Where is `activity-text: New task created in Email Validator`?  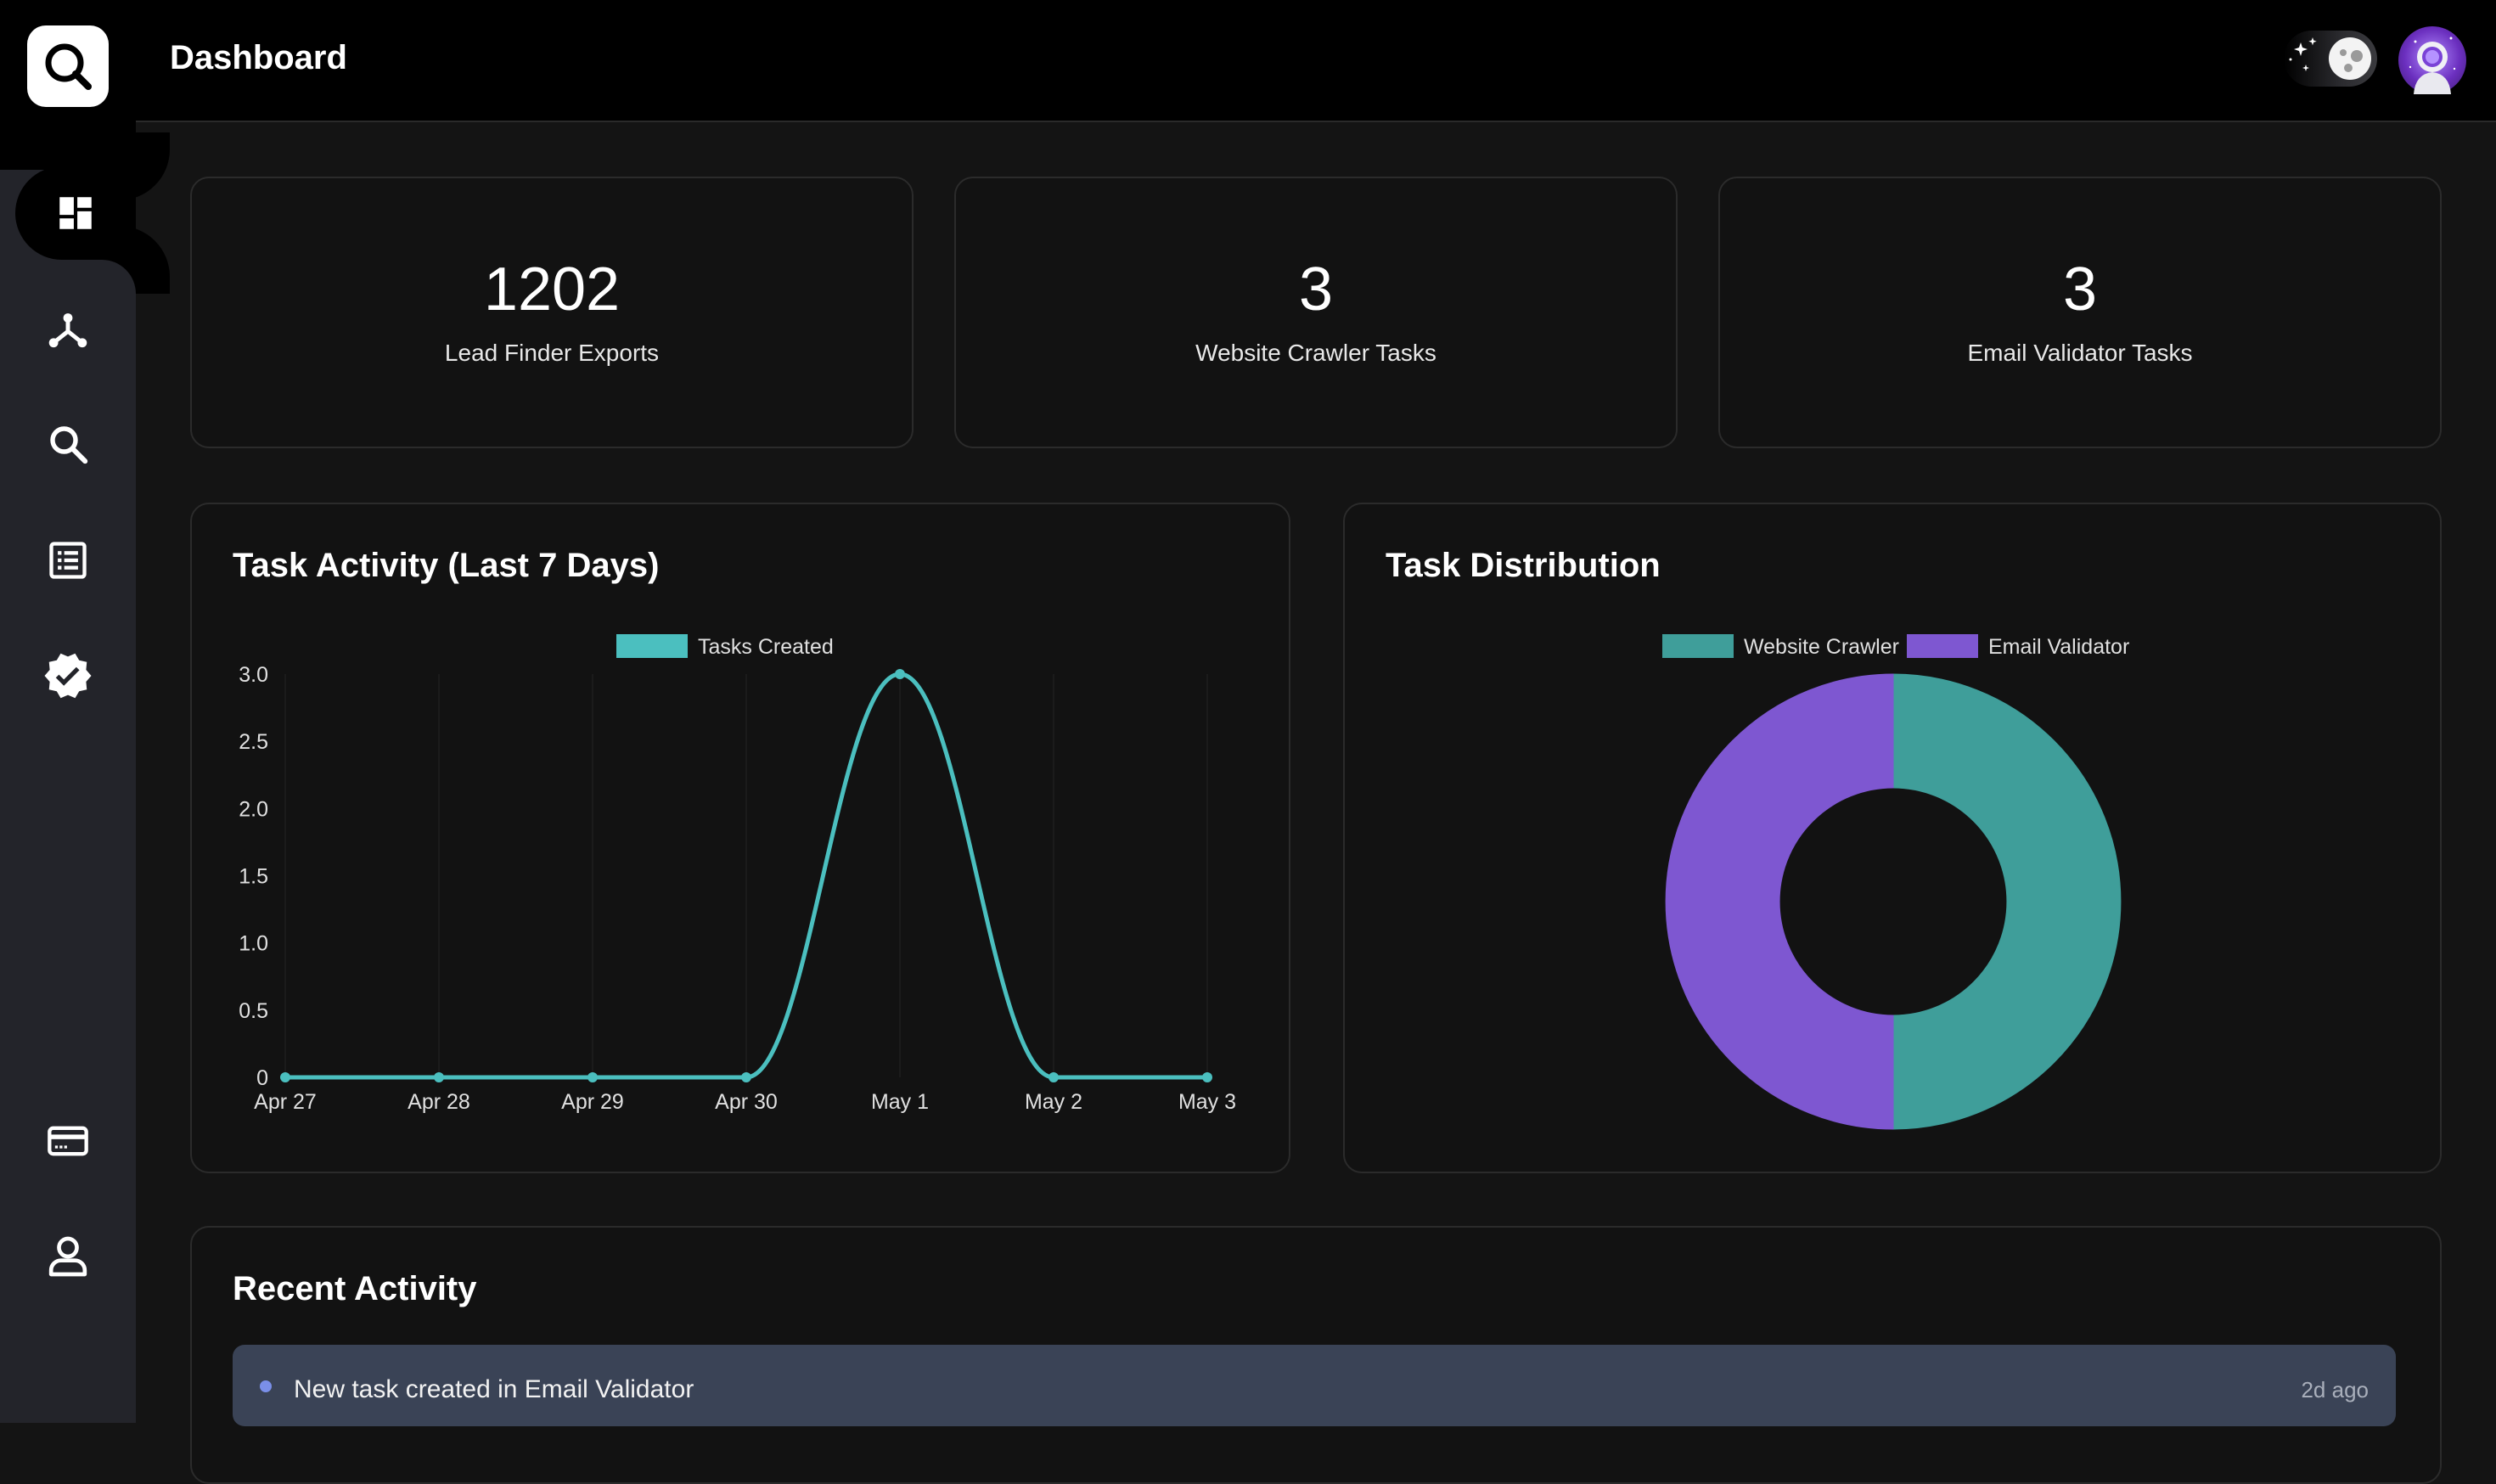
activity-text: New task created in Email Validator is located at coordinates (494, 1389).